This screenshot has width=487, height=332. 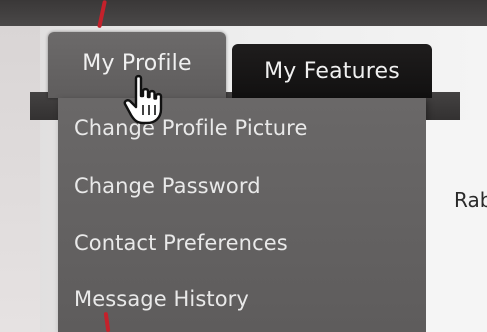 I want to click on hand-pointer-icon, so click(x=143, y=99).